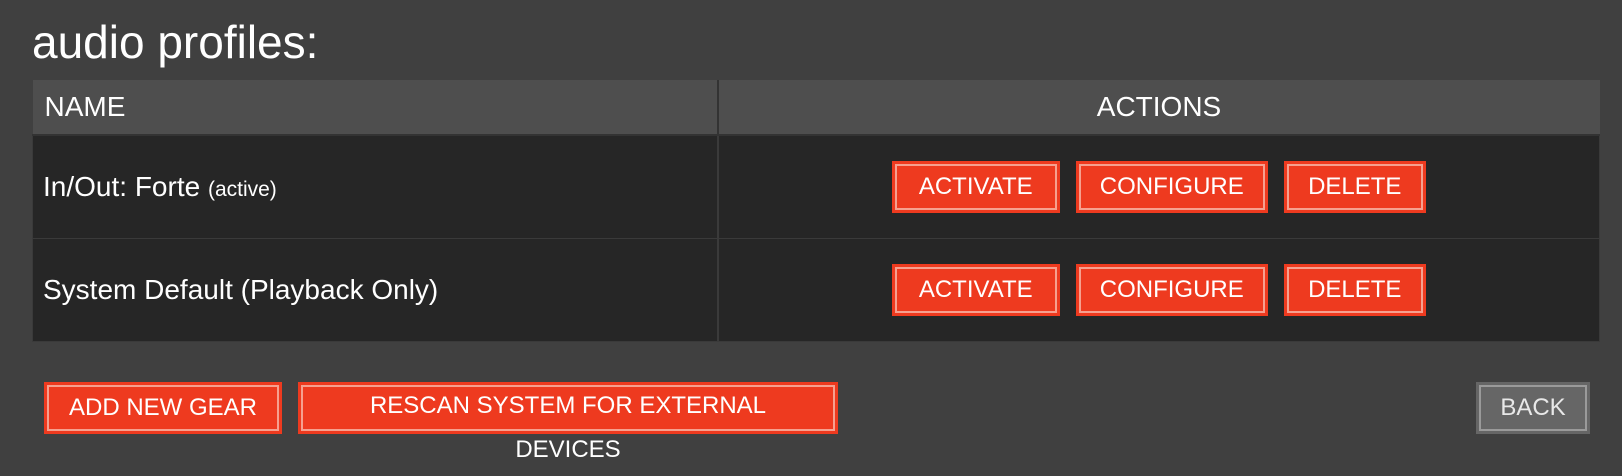 The width and height of the screenshot is (1622, 476). What do you see at coordinates (1533, 408) in the screenshot?
I see `back-button: BACK` at bounding box center [1533, 408].